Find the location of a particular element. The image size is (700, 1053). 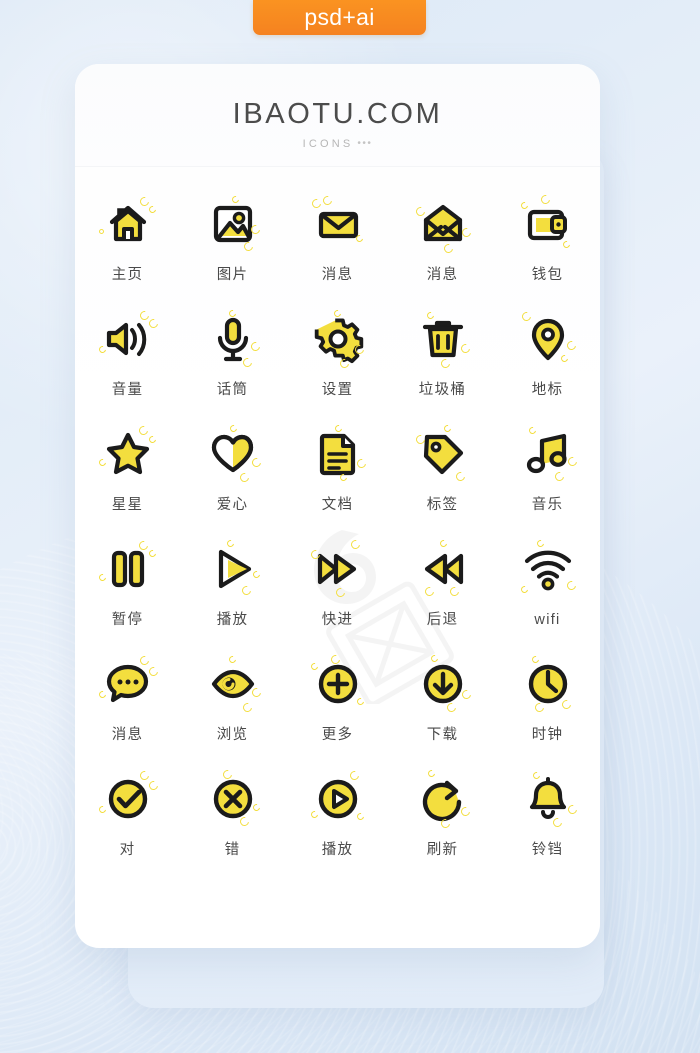

icon-label: 图片 is located at coordinates (232, 275).